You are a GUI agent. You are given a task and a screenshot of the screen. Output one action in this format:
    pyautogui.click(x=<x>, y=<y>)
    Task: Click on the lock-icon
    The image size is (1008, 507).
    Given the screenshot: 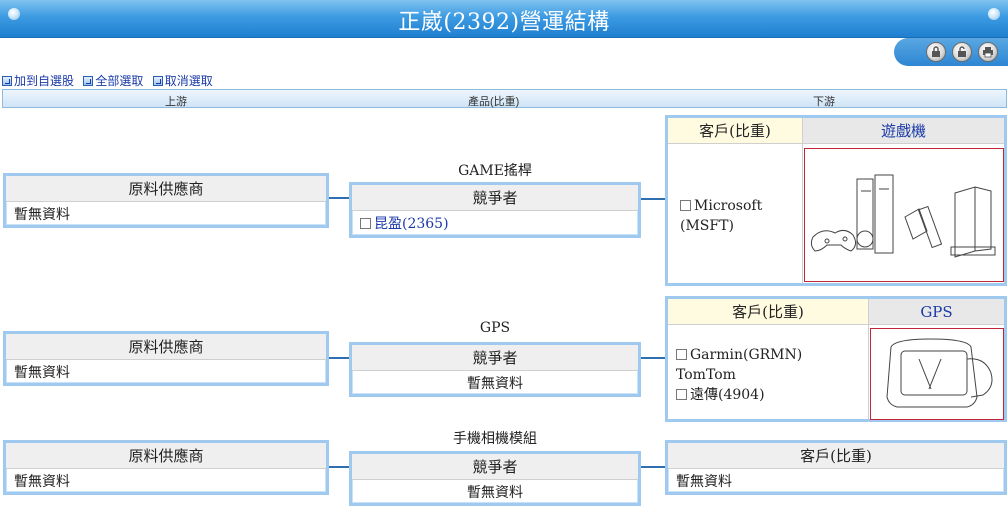 What is the action you would take?
    pyautogui.click(x=936, y=52)
    